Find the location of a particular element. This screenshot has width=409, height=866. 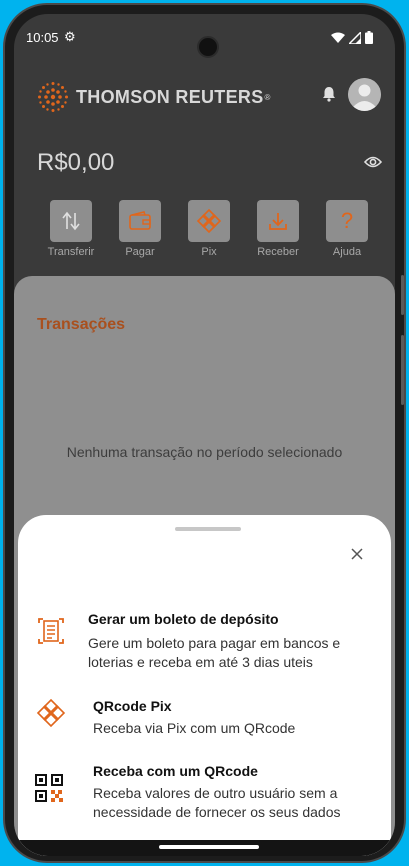

wifi-icon is located at coordinates (338, 37).